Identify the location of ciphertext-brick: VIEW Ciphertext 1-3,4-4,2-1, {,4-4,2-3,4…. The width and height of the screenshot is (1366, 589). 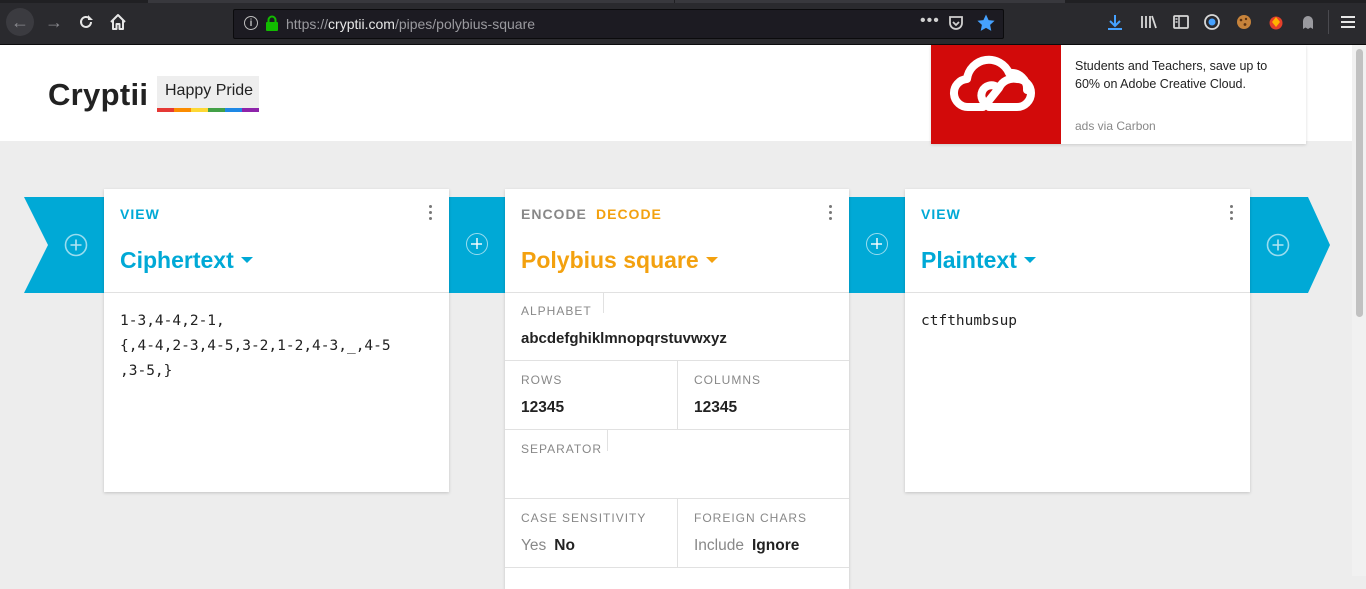
(276, 340).